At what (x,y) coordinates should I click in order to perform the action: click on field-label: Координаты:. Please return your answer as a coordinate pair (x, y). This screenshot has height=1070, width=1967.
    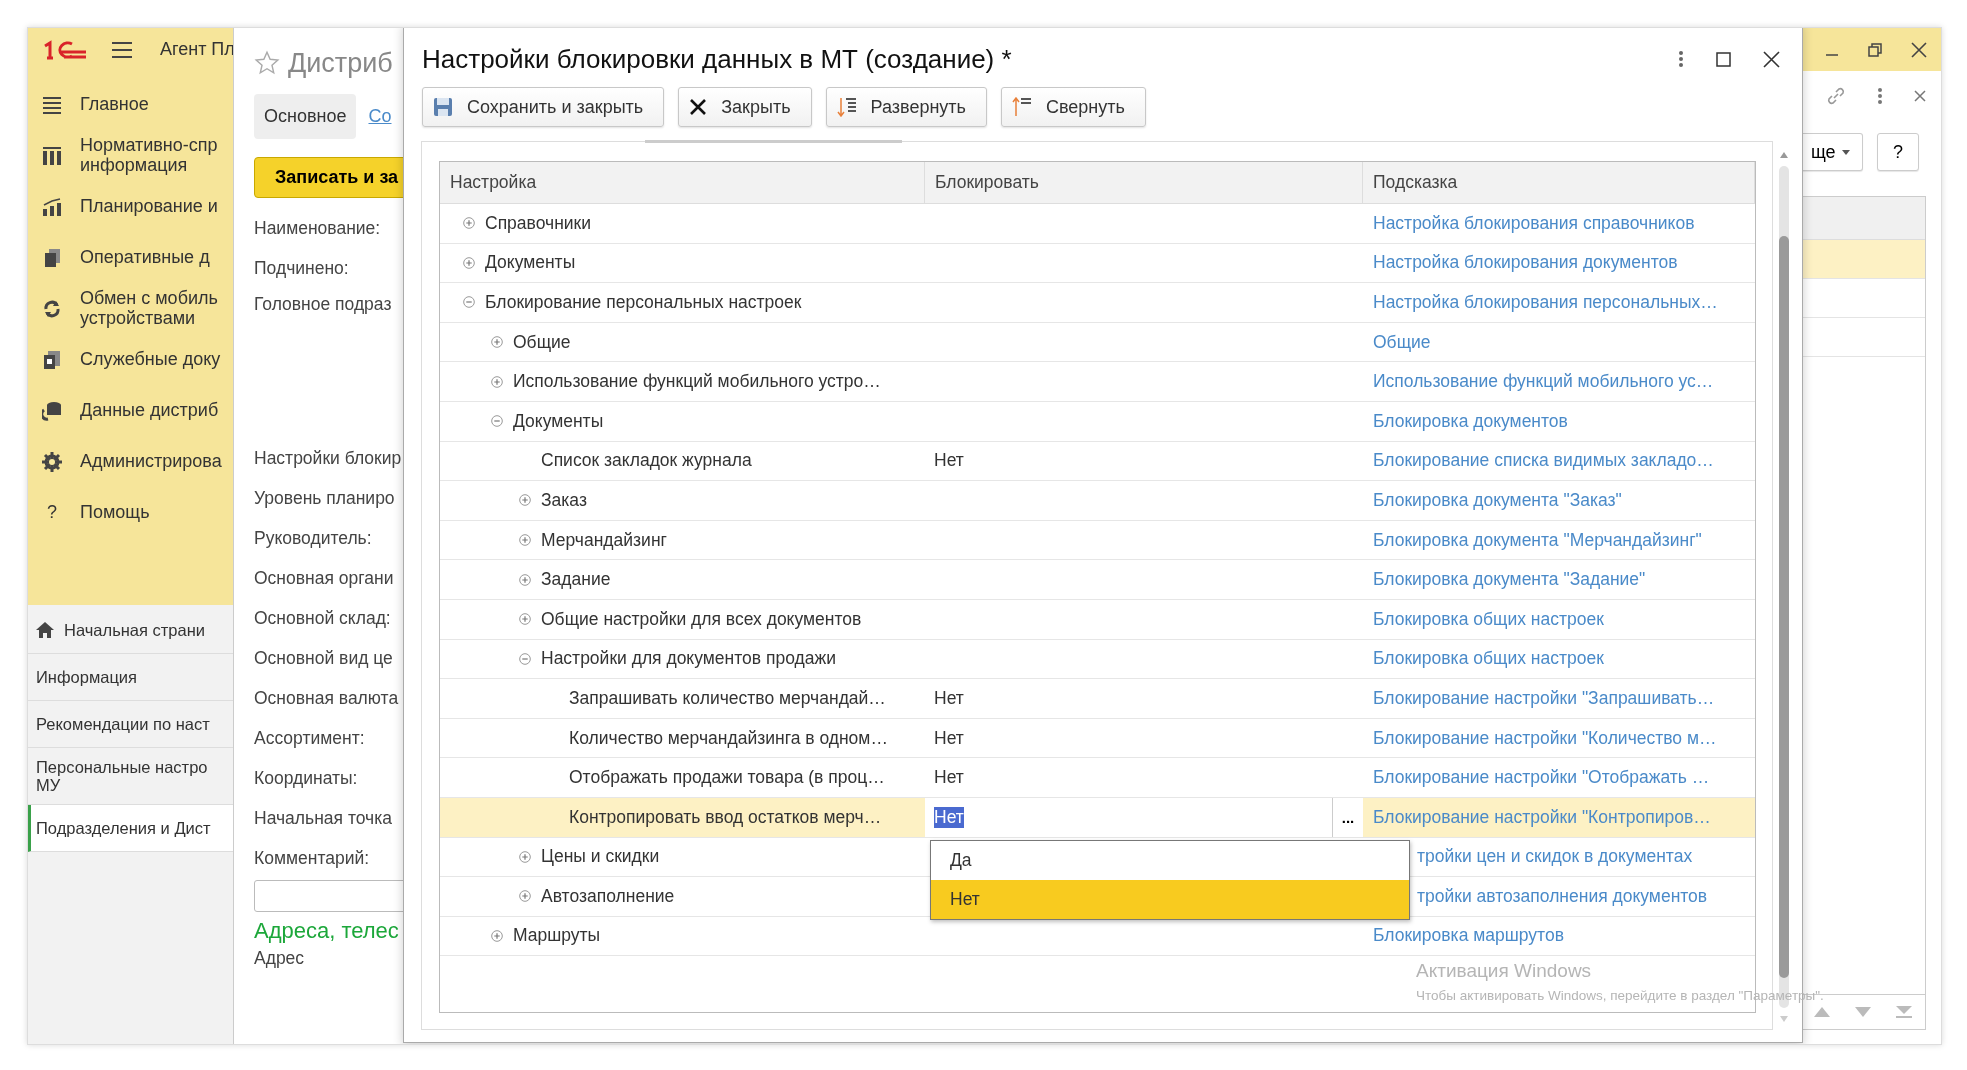
    Looking at the image, I should click on (306, 778).